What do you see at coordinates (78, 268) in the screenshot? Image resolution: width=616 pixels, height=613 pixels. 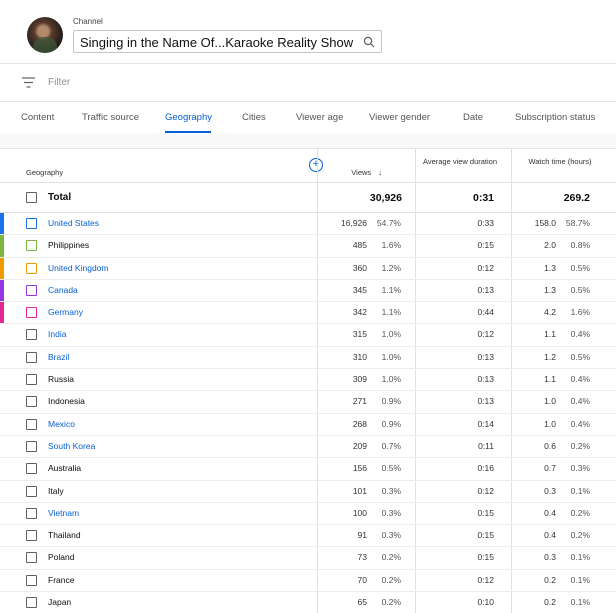 I see `country-name: United Kingdom` at bounding box center [78, 268].